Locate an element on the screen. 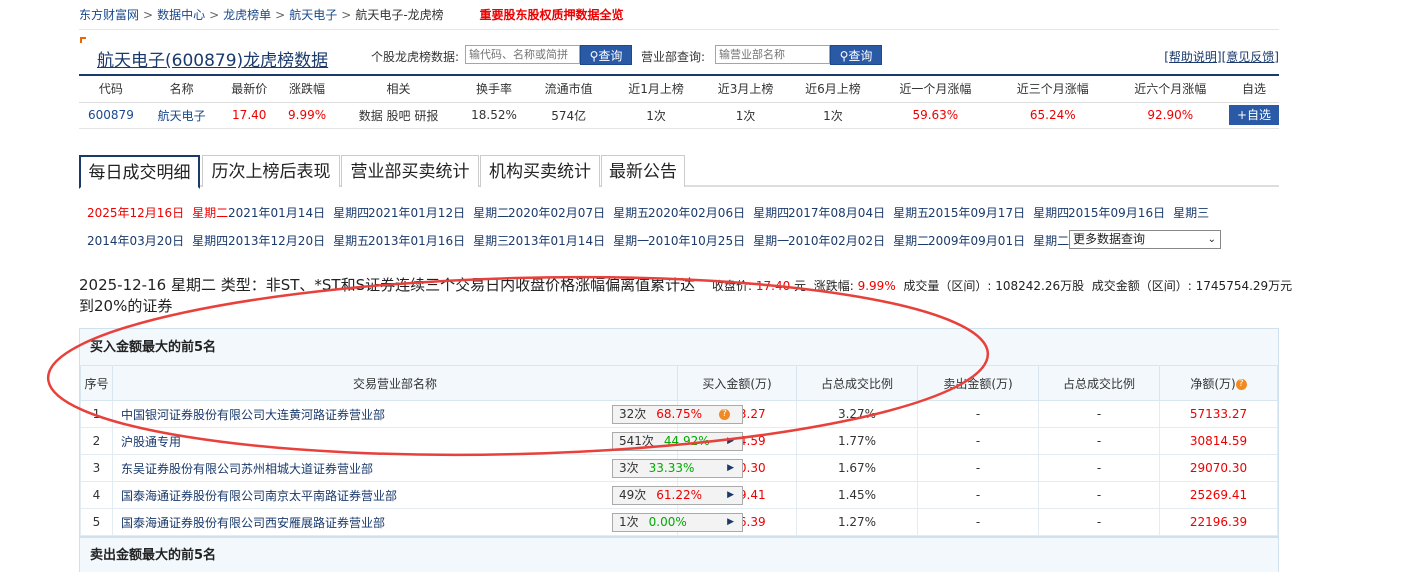 This screenshot has width=1422, height=572. date-link: 2015年09月17日 星期四 is located at coordinates (998, 212).